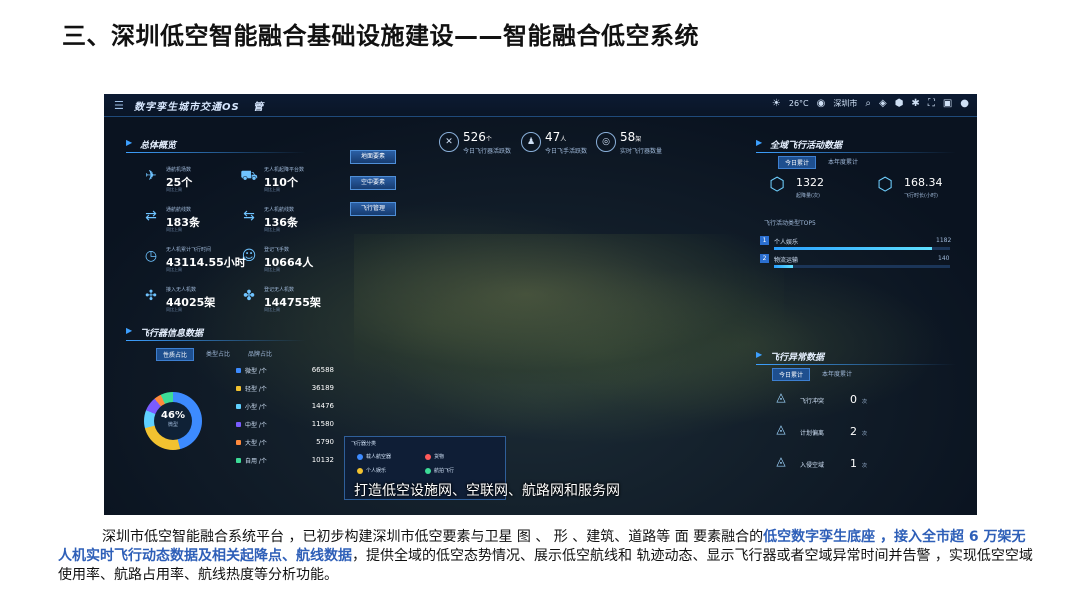  Describe the element at coordinates (776, 103) in the screenshot. I see `sun-icon: ☀` at that location.